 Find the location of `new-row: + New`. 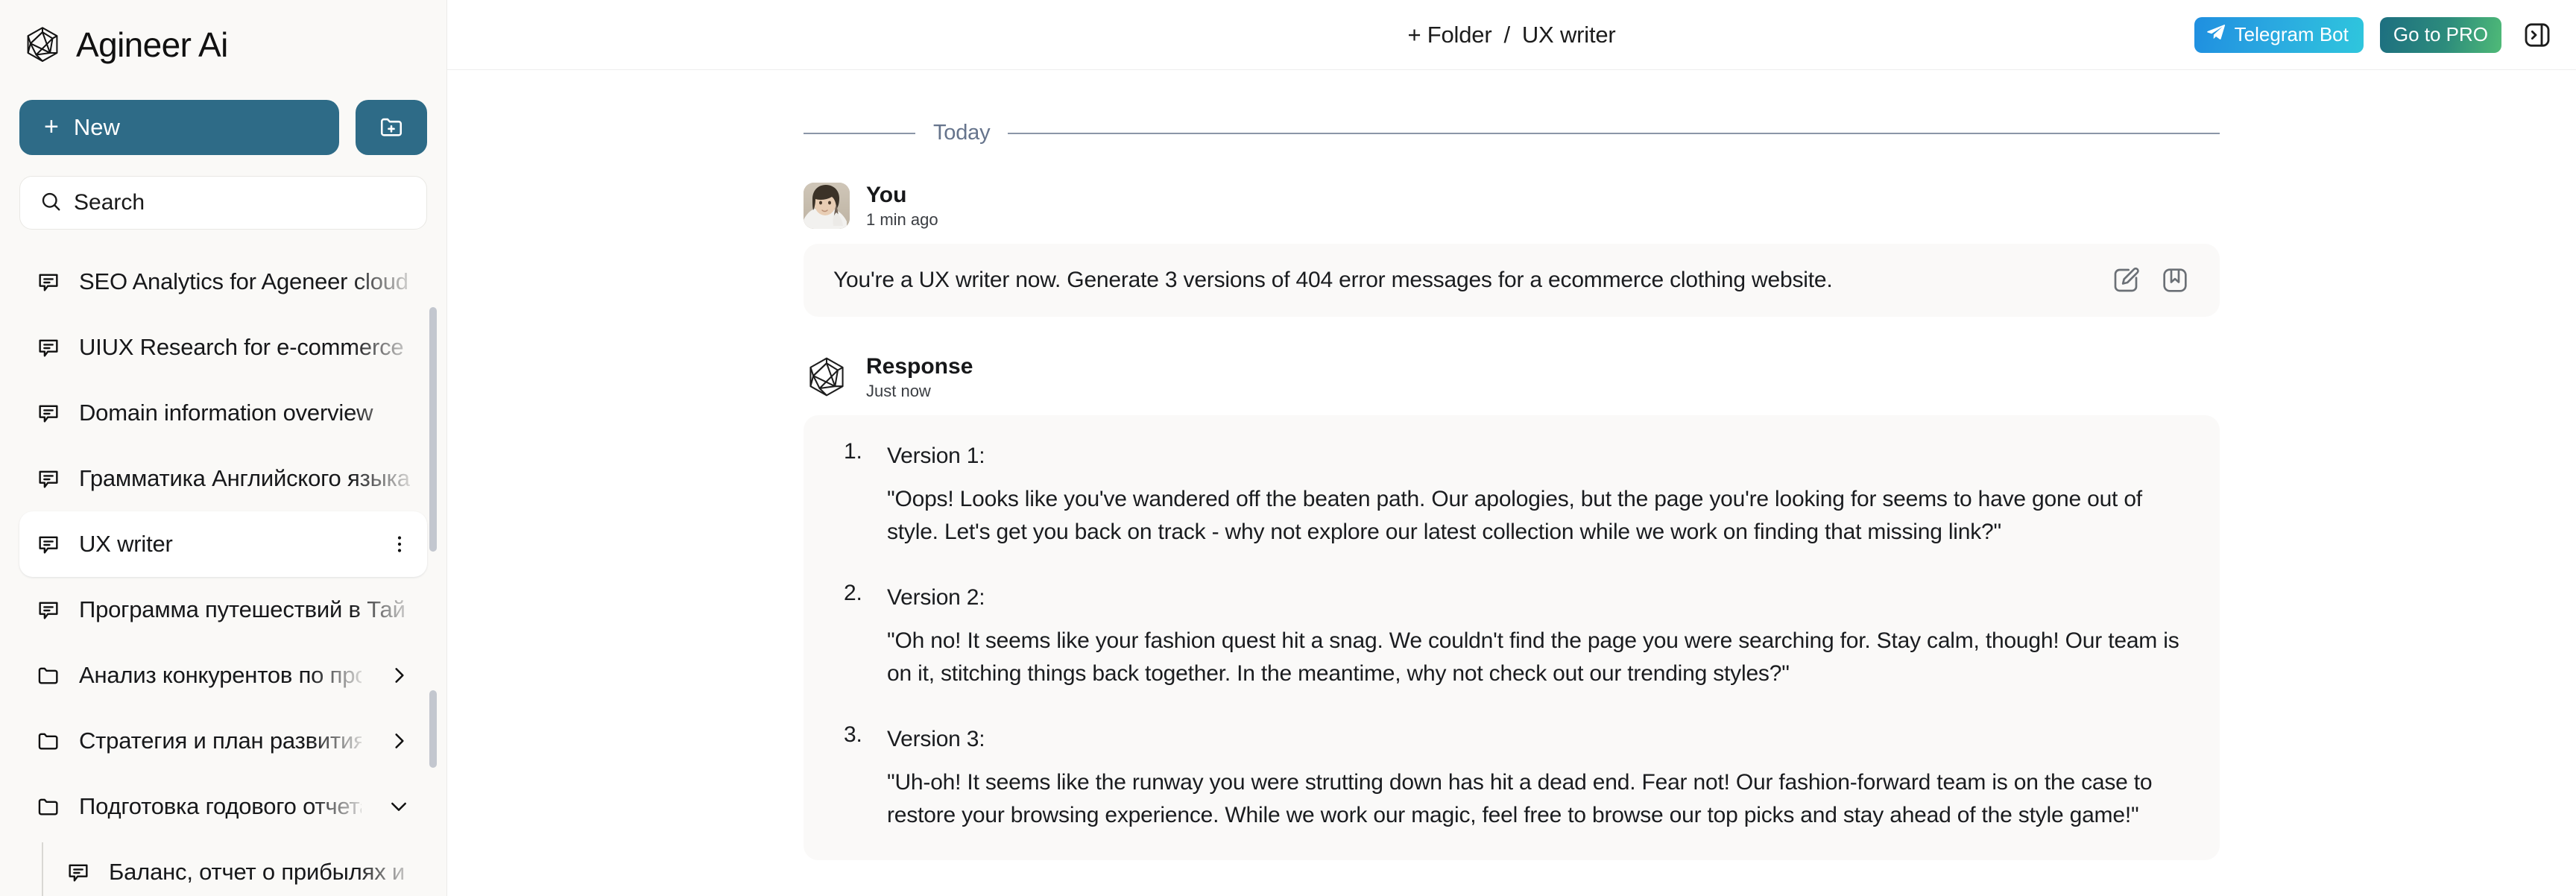

new-row: + New is located at coordinates (223, 128).